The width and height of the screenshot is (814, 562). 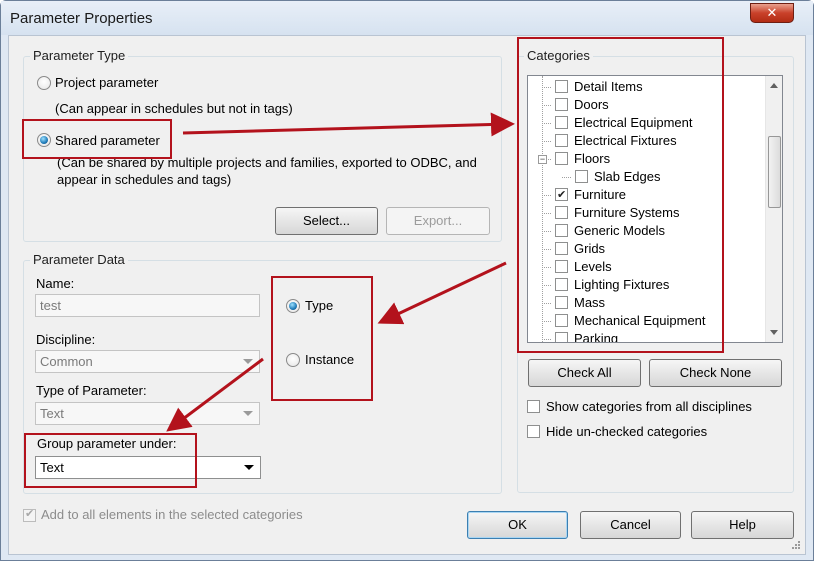 I want to click on category-item: Furniture Systems, so click(x=647, y=213).